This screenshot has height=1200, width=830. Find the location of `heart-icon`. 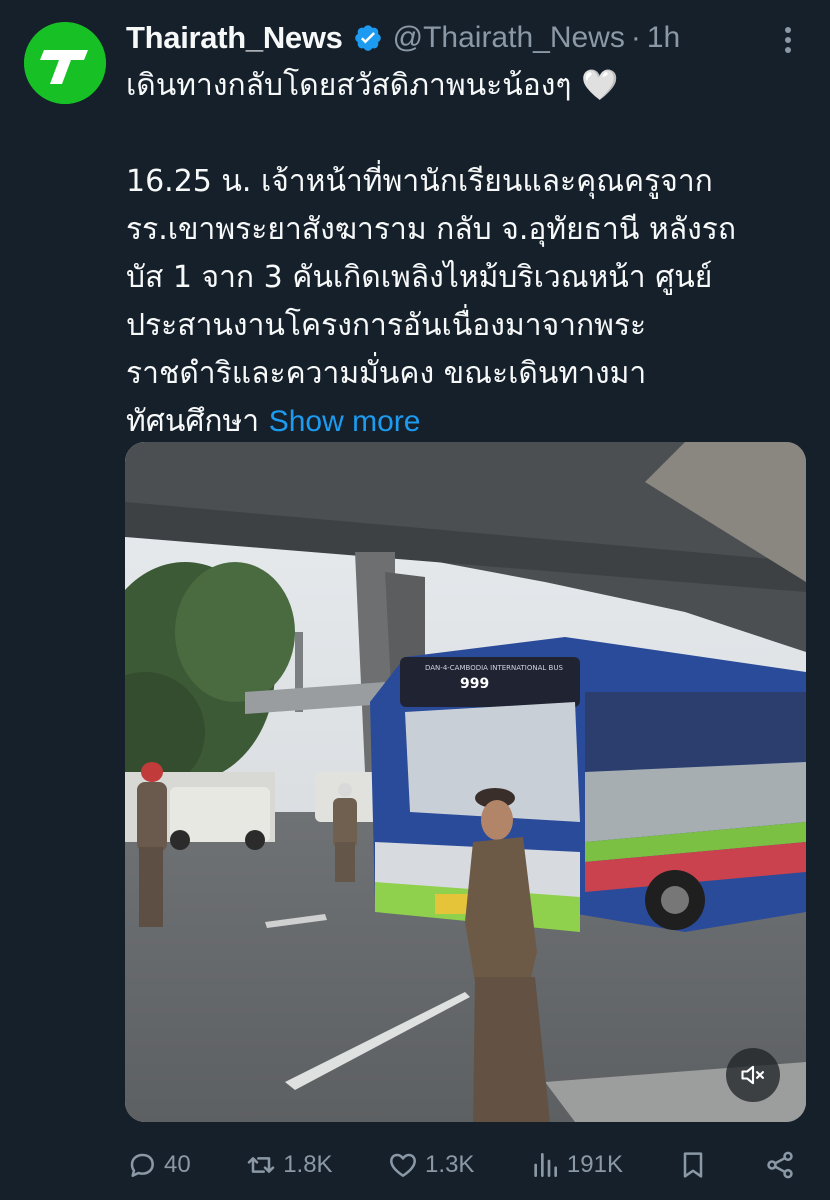

heart-icon is located at coordinates (403, 1165).